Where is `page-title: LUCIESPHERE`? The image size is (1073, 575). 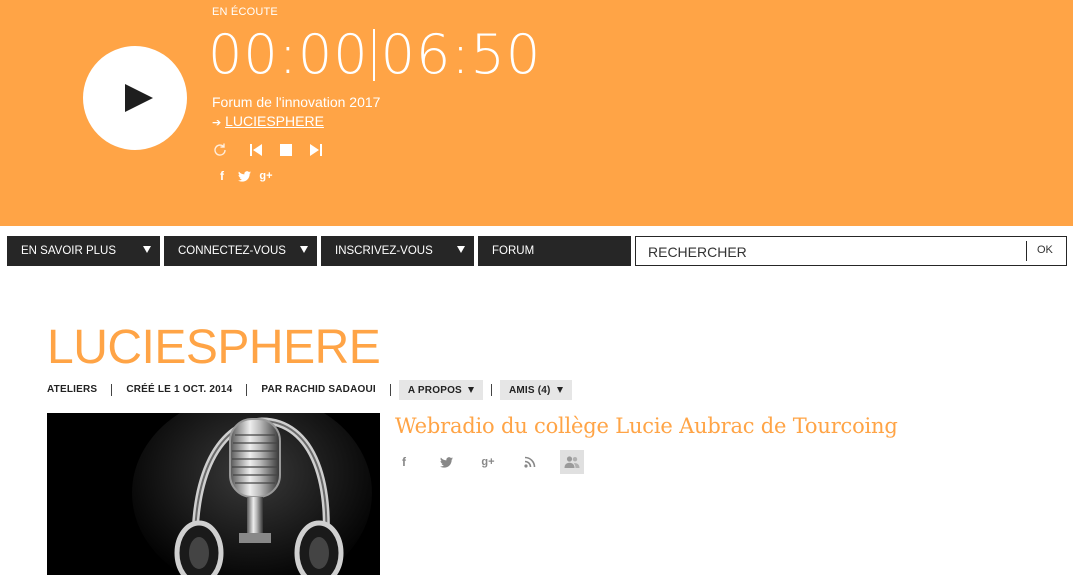
page-title: LUCIESPHERE is located at coordinates (214, 347).